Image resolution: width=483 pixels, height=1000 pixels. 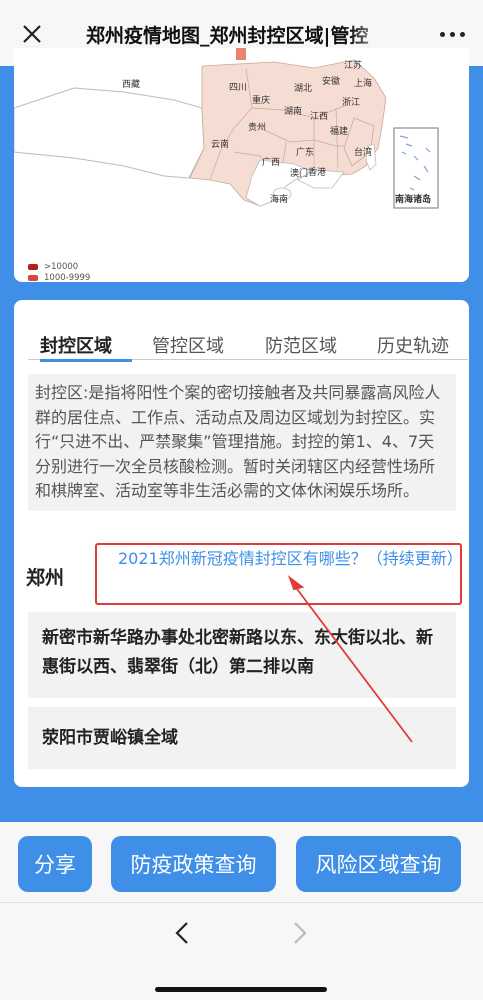 What do you see at coordinates (227, 36) in the screenshot?
I see `page-title: 郑州疫情地图_郑州封控区域|管控` at bounding box center [227, 36].